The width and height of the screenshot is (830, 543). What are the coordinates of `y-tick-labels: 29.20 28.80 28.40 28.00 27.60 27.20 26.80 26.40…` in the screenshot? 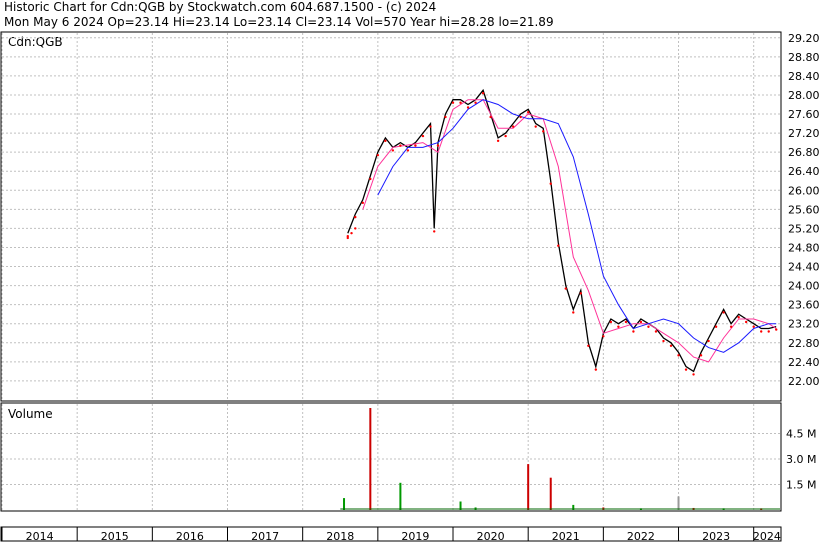 It's located at (804, 210).